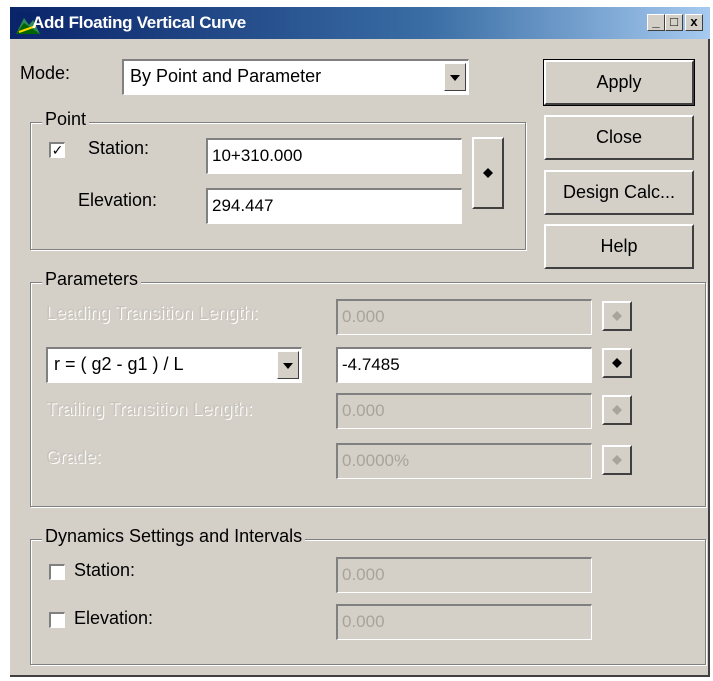 The height and width of the screenshot is (681, 713). What do you see at coordinates (152, 313) in the screenshot?
I see `leading-transition-label: Leading Transition Length:` at bounding box center [152, 313].